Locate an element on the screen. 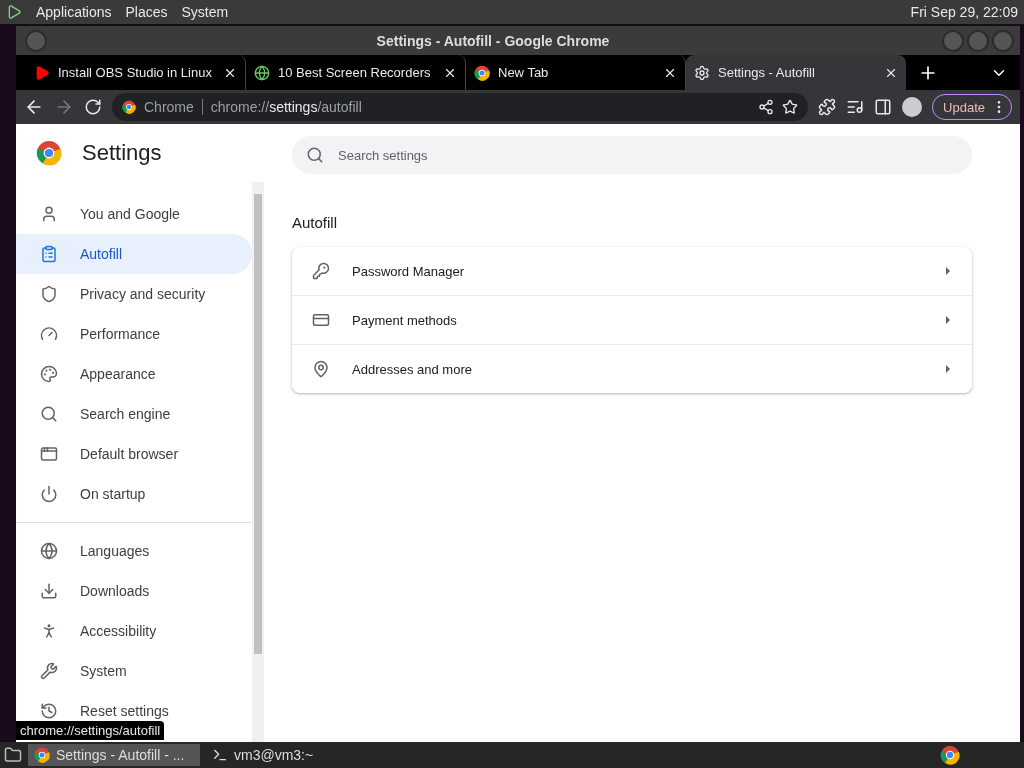  side-panel-icon is located at coordinates (883, 107).